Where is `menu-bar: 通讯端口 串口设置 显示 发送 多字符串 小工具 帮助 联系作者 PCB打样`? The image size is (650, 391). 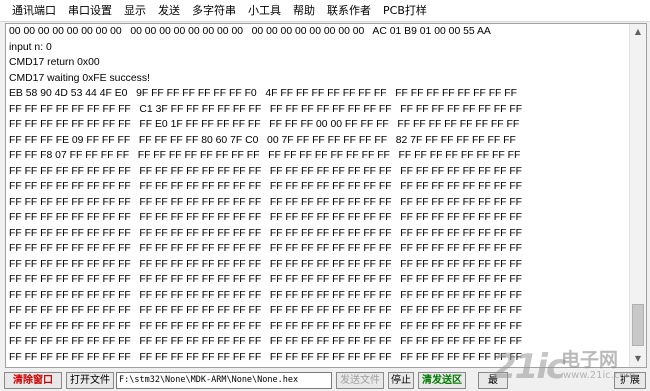 menu-bar: 通讯端口 串口设置 显示 发送 多字符串 小工具 帮助 联系作者 PCB打样 is located at coordinates (325, 11).